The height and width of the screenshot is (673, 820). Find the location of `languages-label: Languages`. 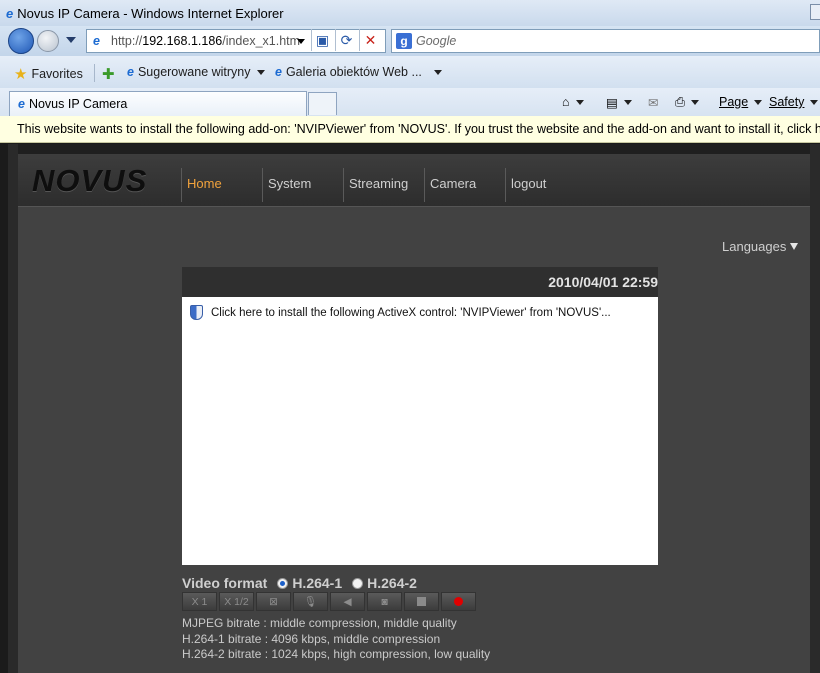

languages-label: Languages is located at coordinates (754, 246).